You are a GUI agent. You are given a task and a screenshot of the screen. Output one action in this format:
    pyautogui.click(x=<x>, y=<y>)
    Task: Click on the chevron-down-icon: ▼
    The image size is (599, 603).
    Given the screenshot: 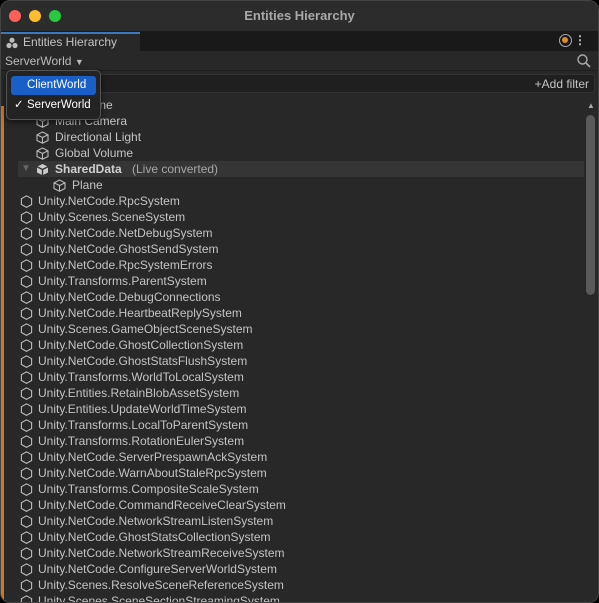 What is the action you would take?
    pyautogui.click(x=79, y=62)
    